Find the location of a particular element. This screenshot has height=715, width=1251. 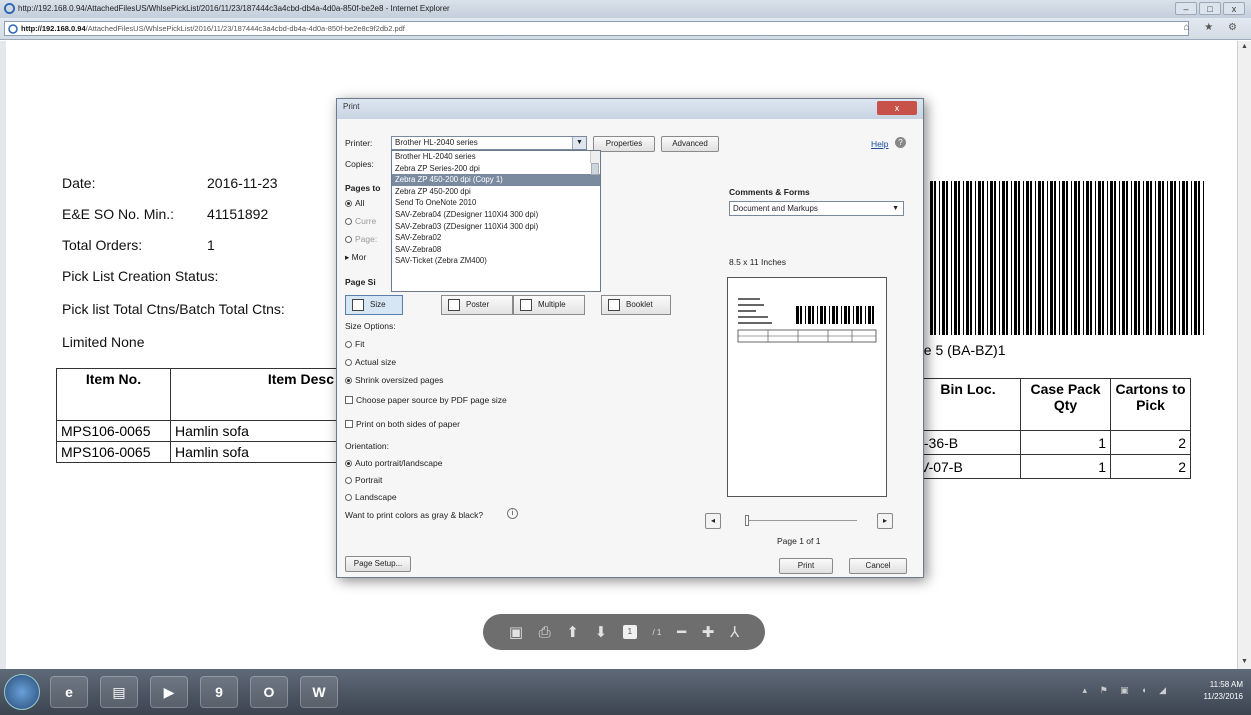

word-taskbar-icon: W is located at coordinates (319, 692).